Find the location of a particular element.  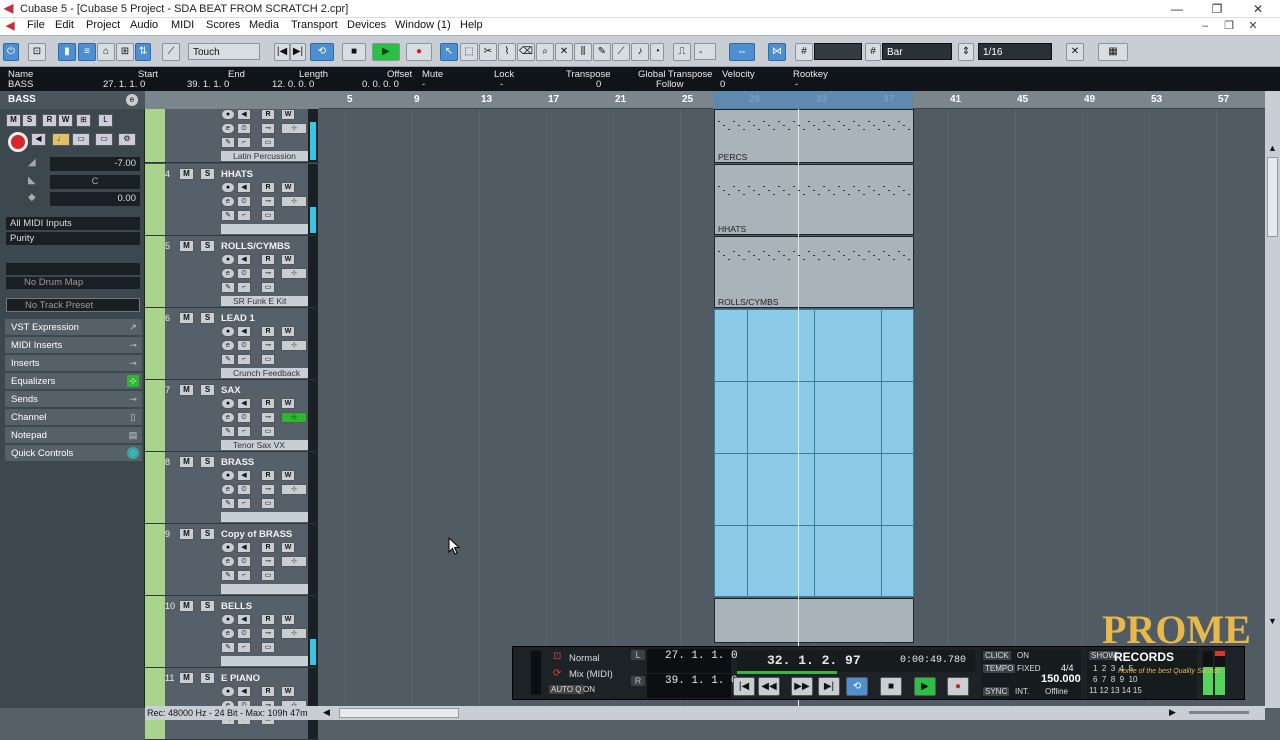

track-preset-select: No Track Preset is located at coordinates (73, 305).